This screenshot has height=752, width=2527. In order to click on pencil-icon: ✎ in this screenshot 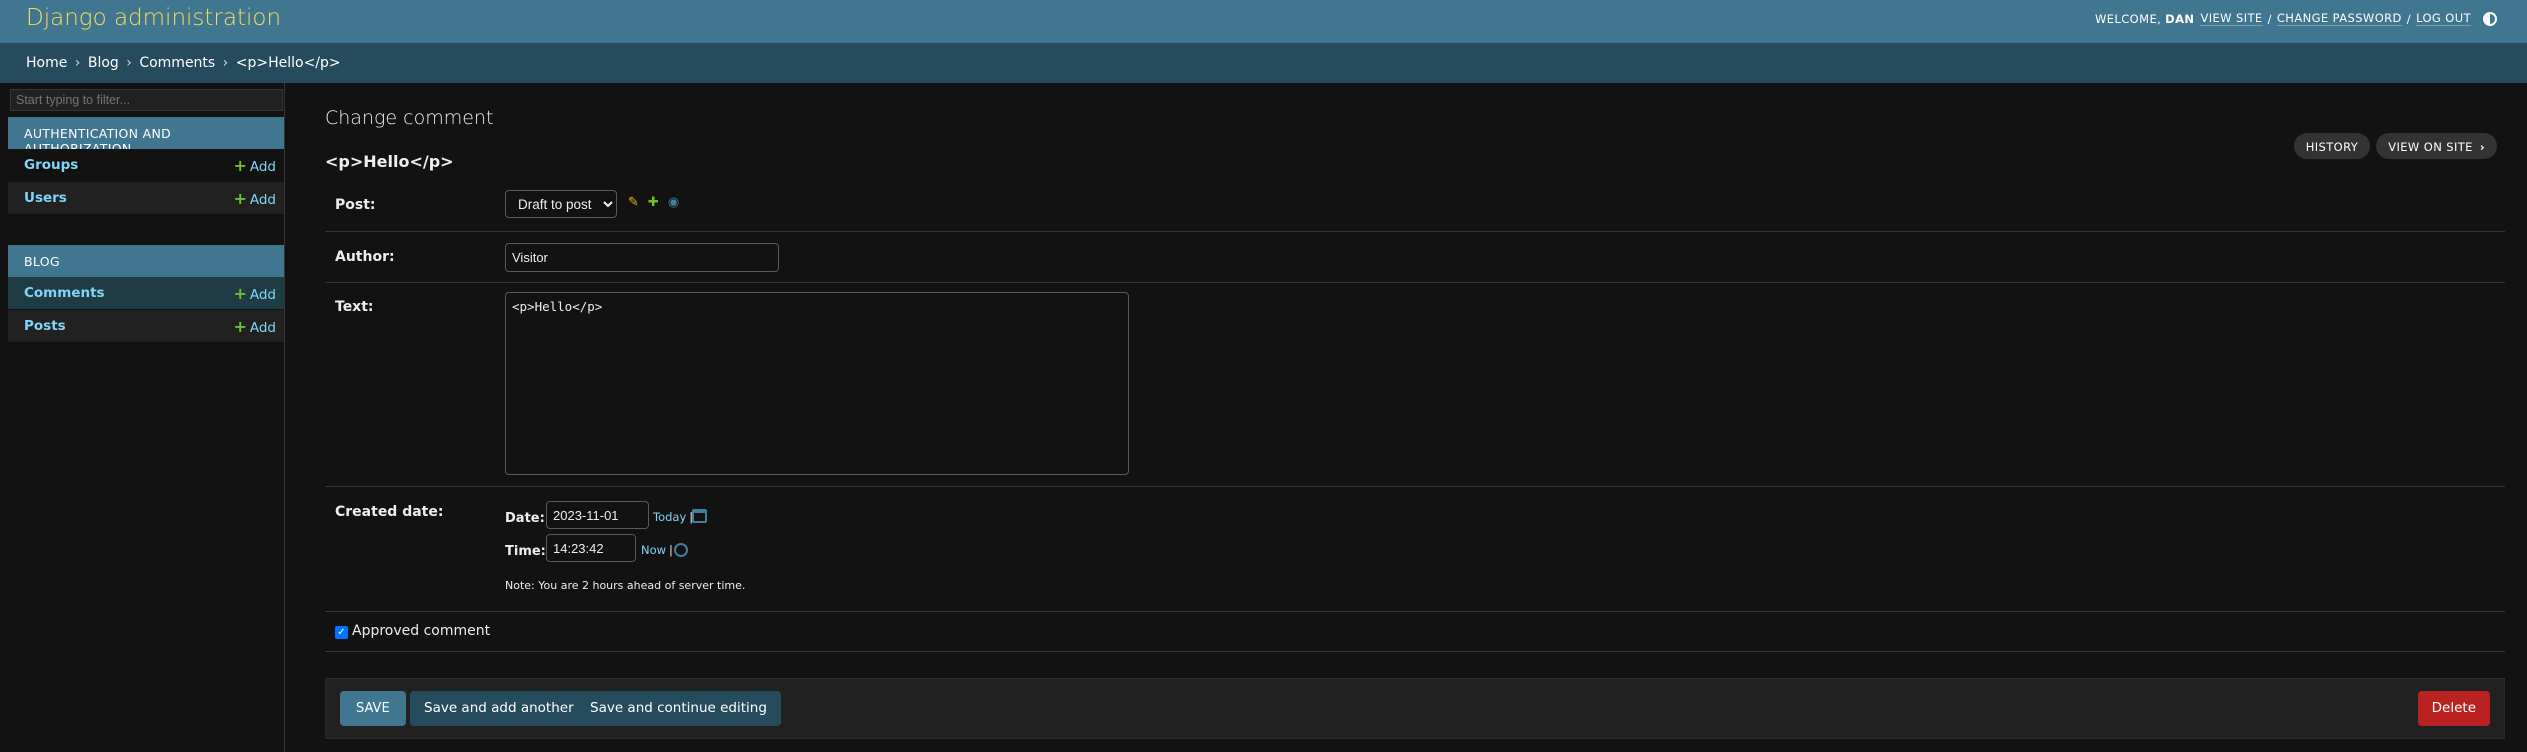, I will do `click(633, 202)`.